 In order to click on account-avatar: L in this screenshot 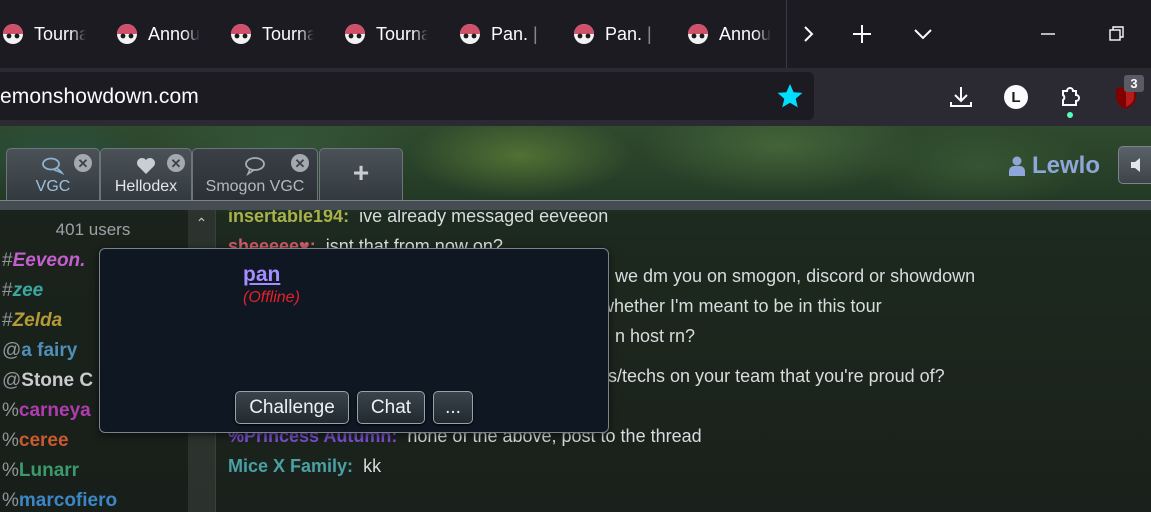, I will do `click(1016, 97)`.